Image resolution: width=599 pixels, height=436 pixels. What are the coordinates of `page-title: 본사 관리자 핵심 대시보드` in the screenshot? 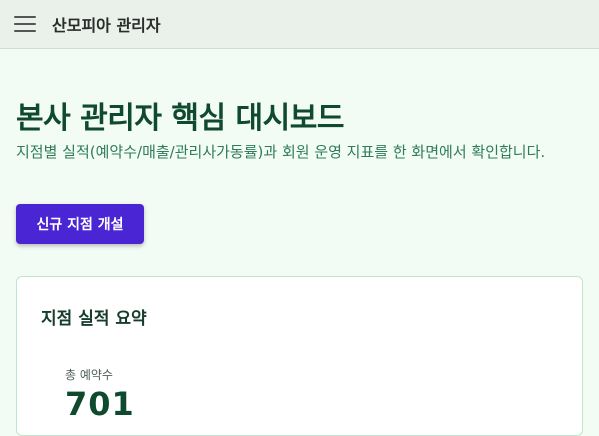 It's located at (180, 118).